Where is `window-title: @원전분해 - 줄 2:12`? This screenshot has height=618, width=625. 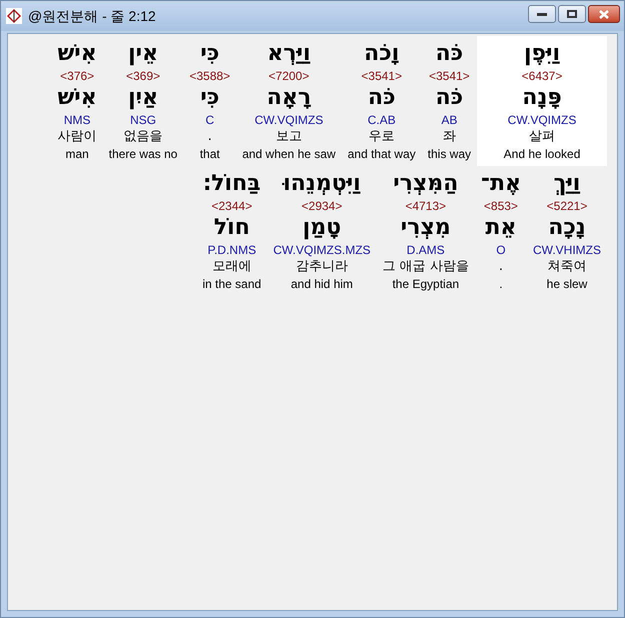
window-title: @원전분해 - 줄 2:12 is located at coordinates (92, 16).